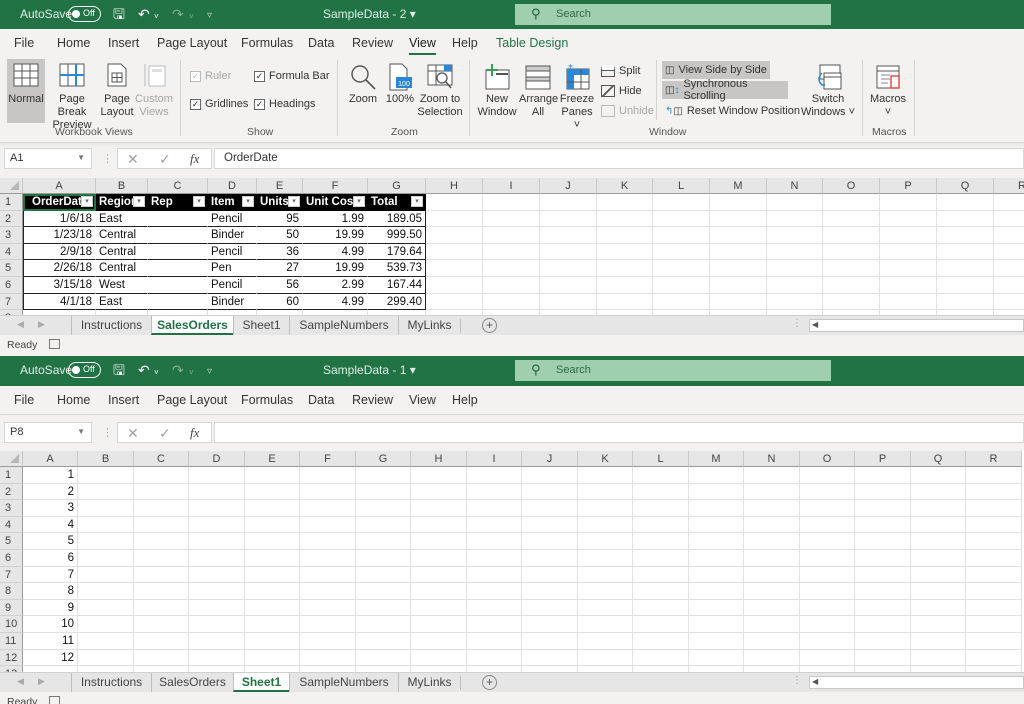  What do you see at coordinates (122, 202) in the screenshot?
I see `table-header-cell: Region ▾` at bounding box center [122, 202].